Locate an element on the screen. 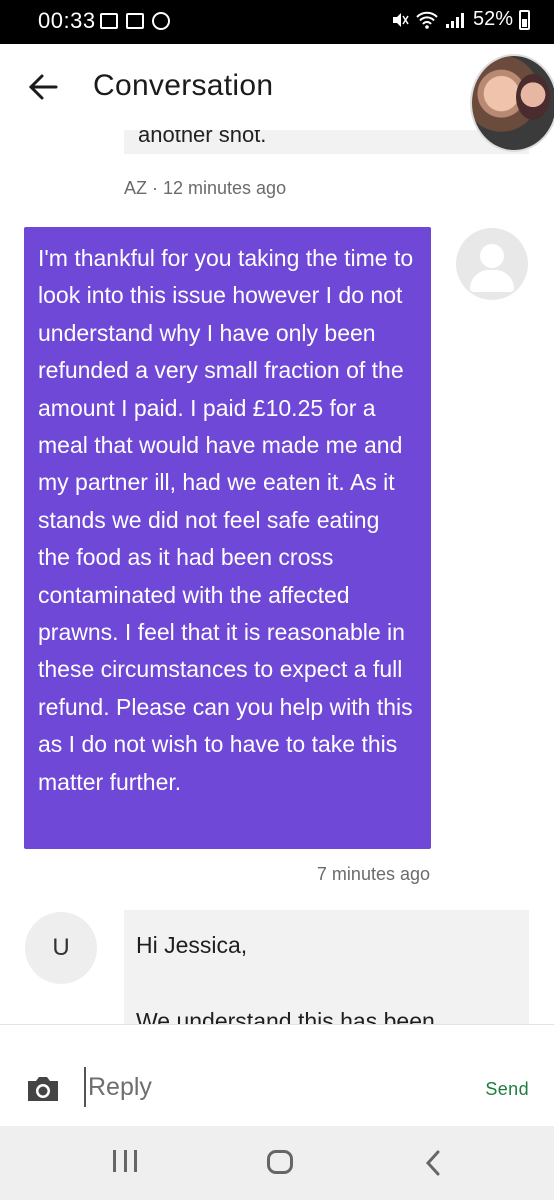 This screenshot has width=554, height=1200. page-title: Conversation is located at coordinates (183, 85).